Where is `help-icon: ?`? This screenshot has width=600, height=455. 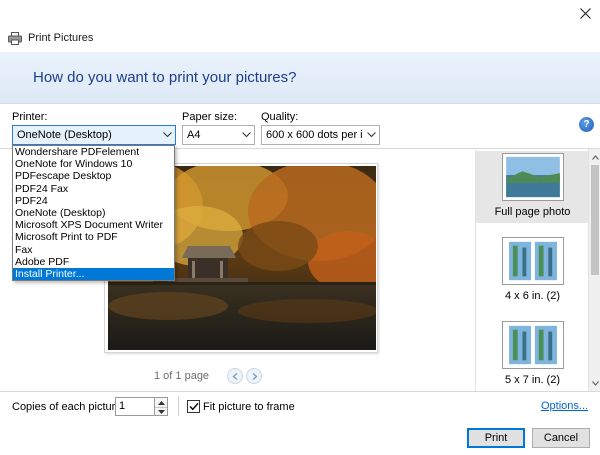
help-icon: ? is located at coordinates (586, 124).